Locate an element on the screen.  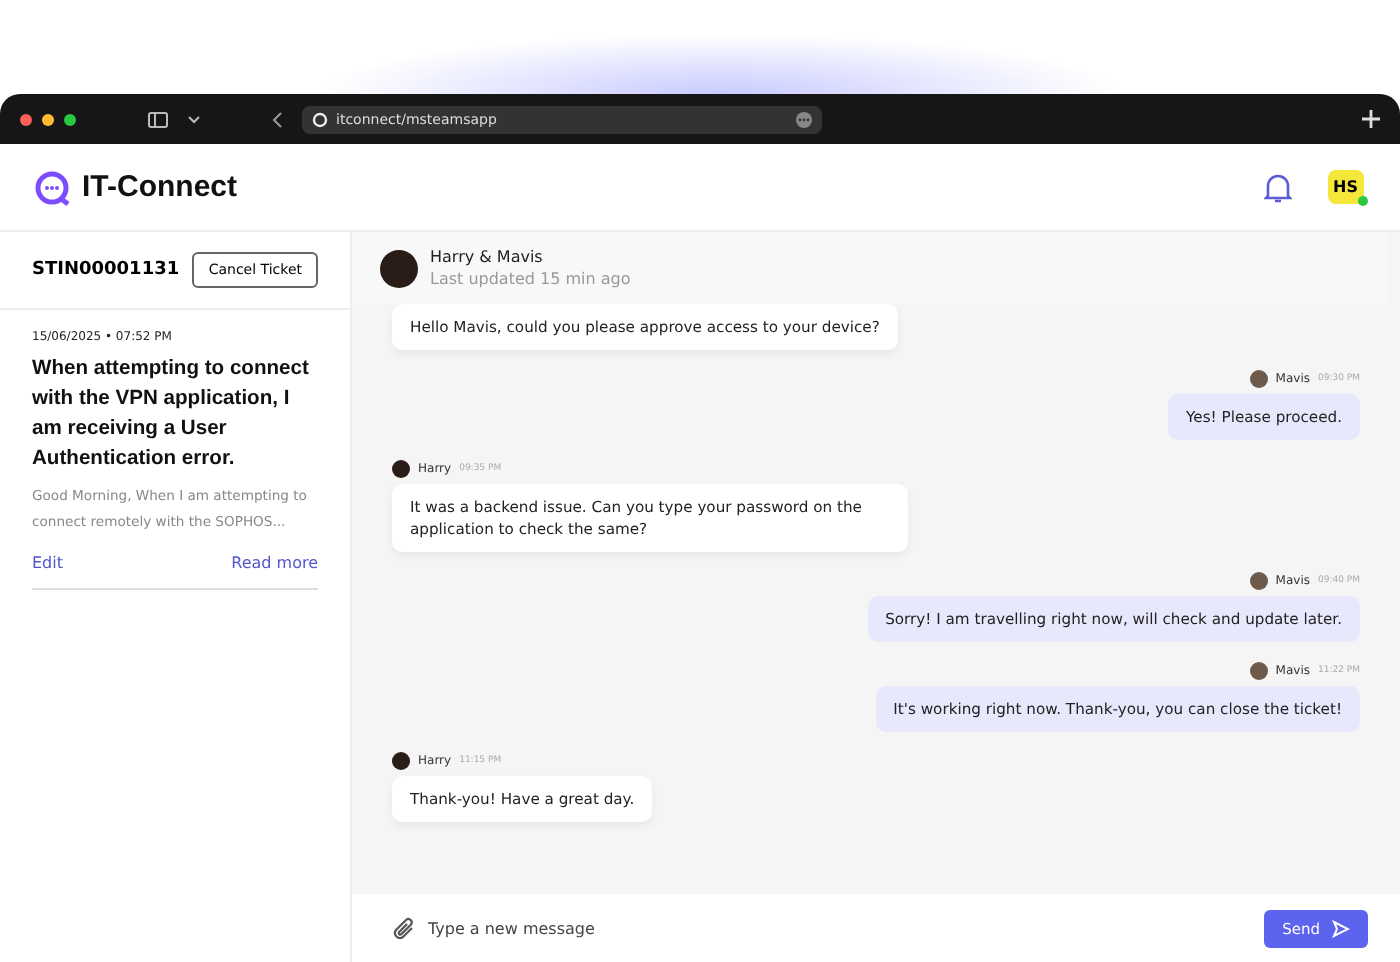
chat-title: Harry & Mavis is located at coordinates (487, 257).